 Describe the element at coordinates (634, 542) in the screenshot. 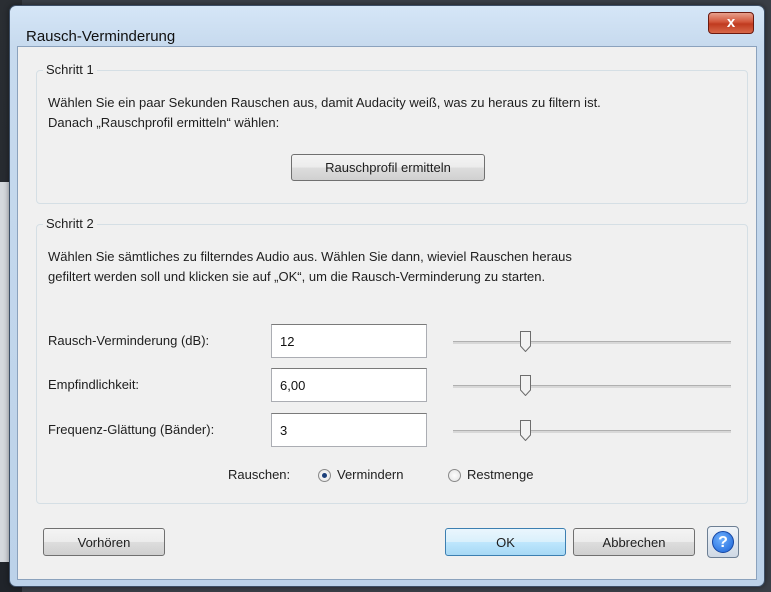

I see `cancel-button: Abbrechen` at that location.